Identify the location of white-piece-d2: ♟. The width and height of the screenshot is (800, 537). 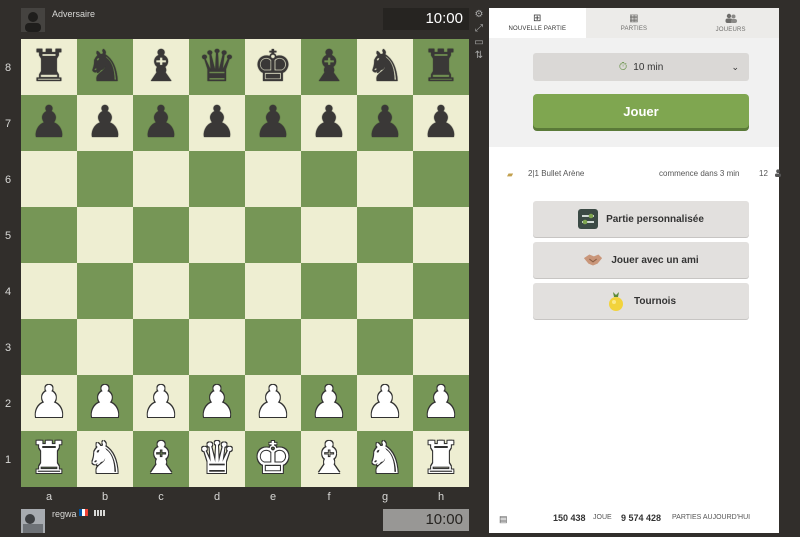
(216, 403).